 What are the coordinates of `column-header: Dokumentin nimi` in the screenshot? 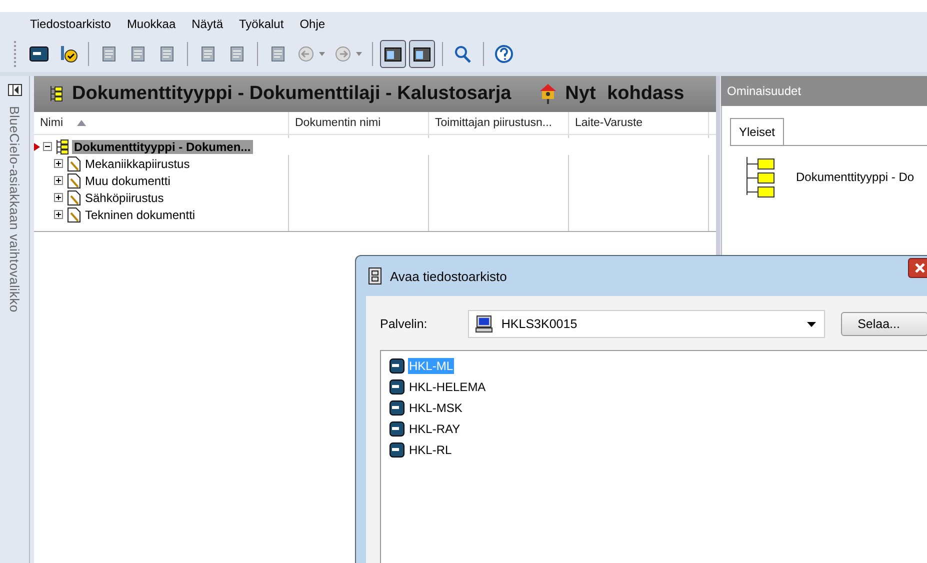 It's located at (359, 123).